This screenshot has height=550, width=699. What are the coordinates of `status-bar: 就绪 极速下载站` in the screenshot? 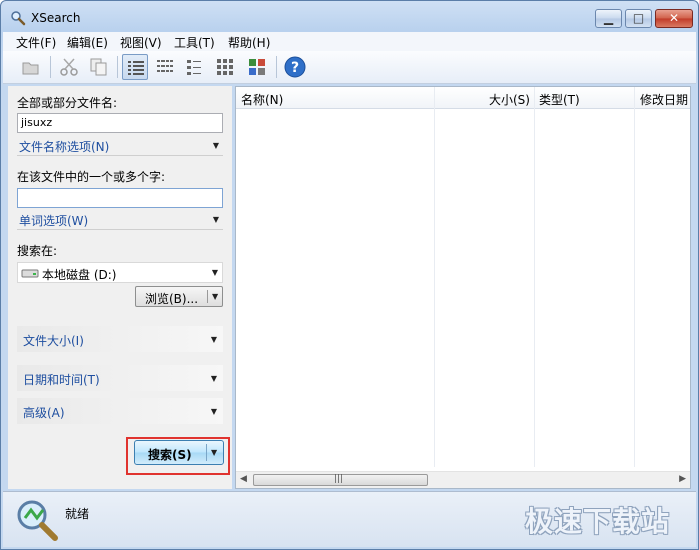 It's located at (349, 519).